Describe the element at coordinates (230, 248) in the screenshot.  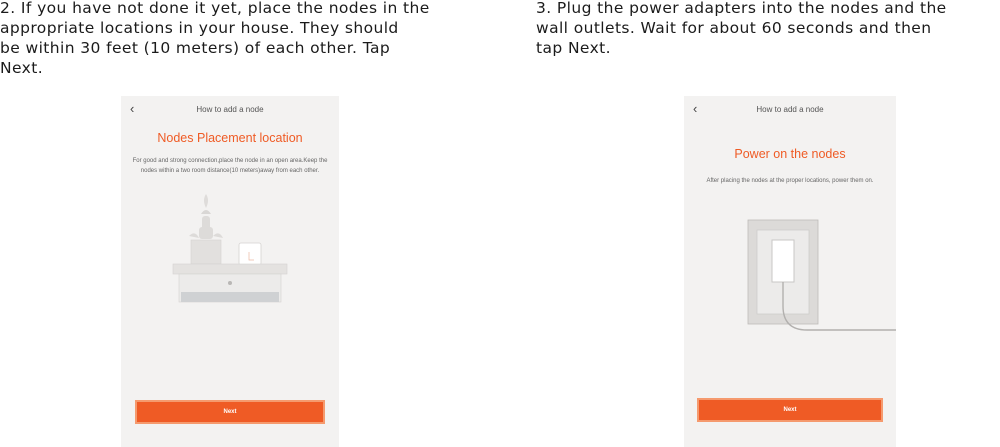
I see `node-placement-illustration` at that location.